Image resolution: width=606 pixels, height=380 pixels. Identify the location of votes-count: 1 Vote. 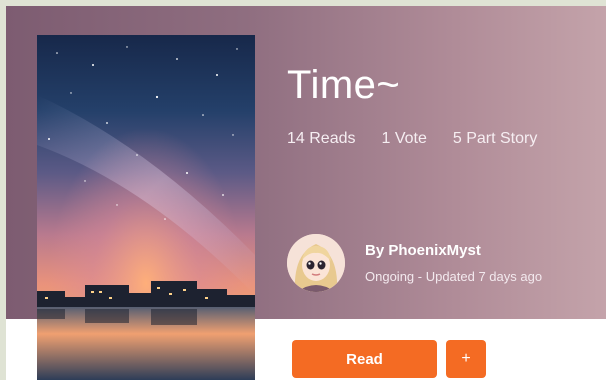
(404, 138).